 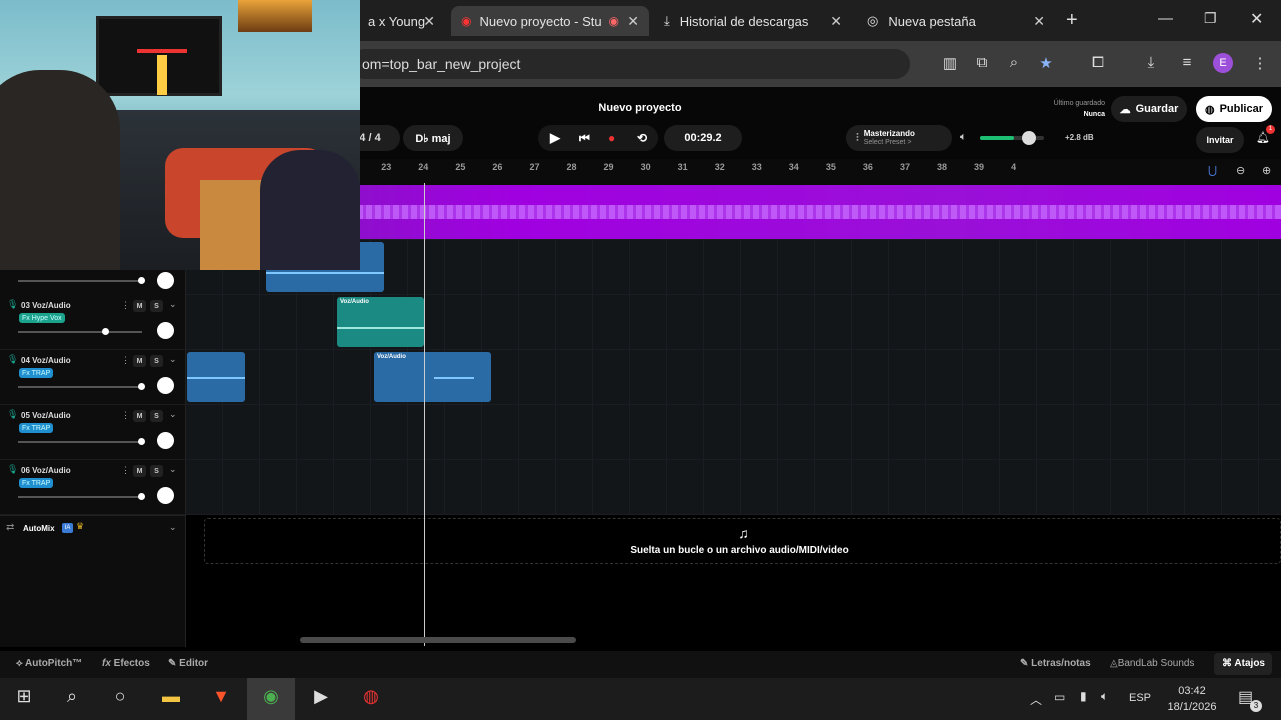 I want to click on key-selector: D♭ maj, so click(x=433, y=138).